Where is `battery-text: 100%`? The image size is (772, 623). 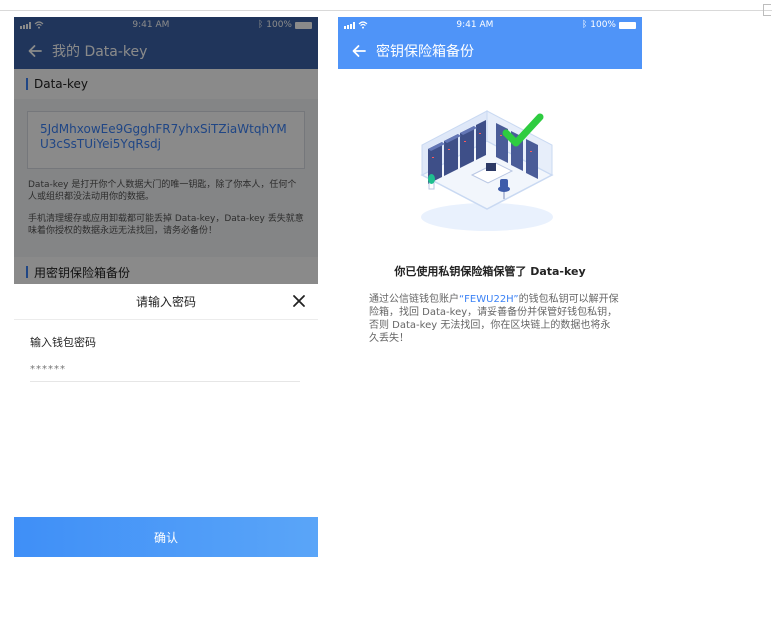 battery-text: 100% is located at coordinates (603, 25).